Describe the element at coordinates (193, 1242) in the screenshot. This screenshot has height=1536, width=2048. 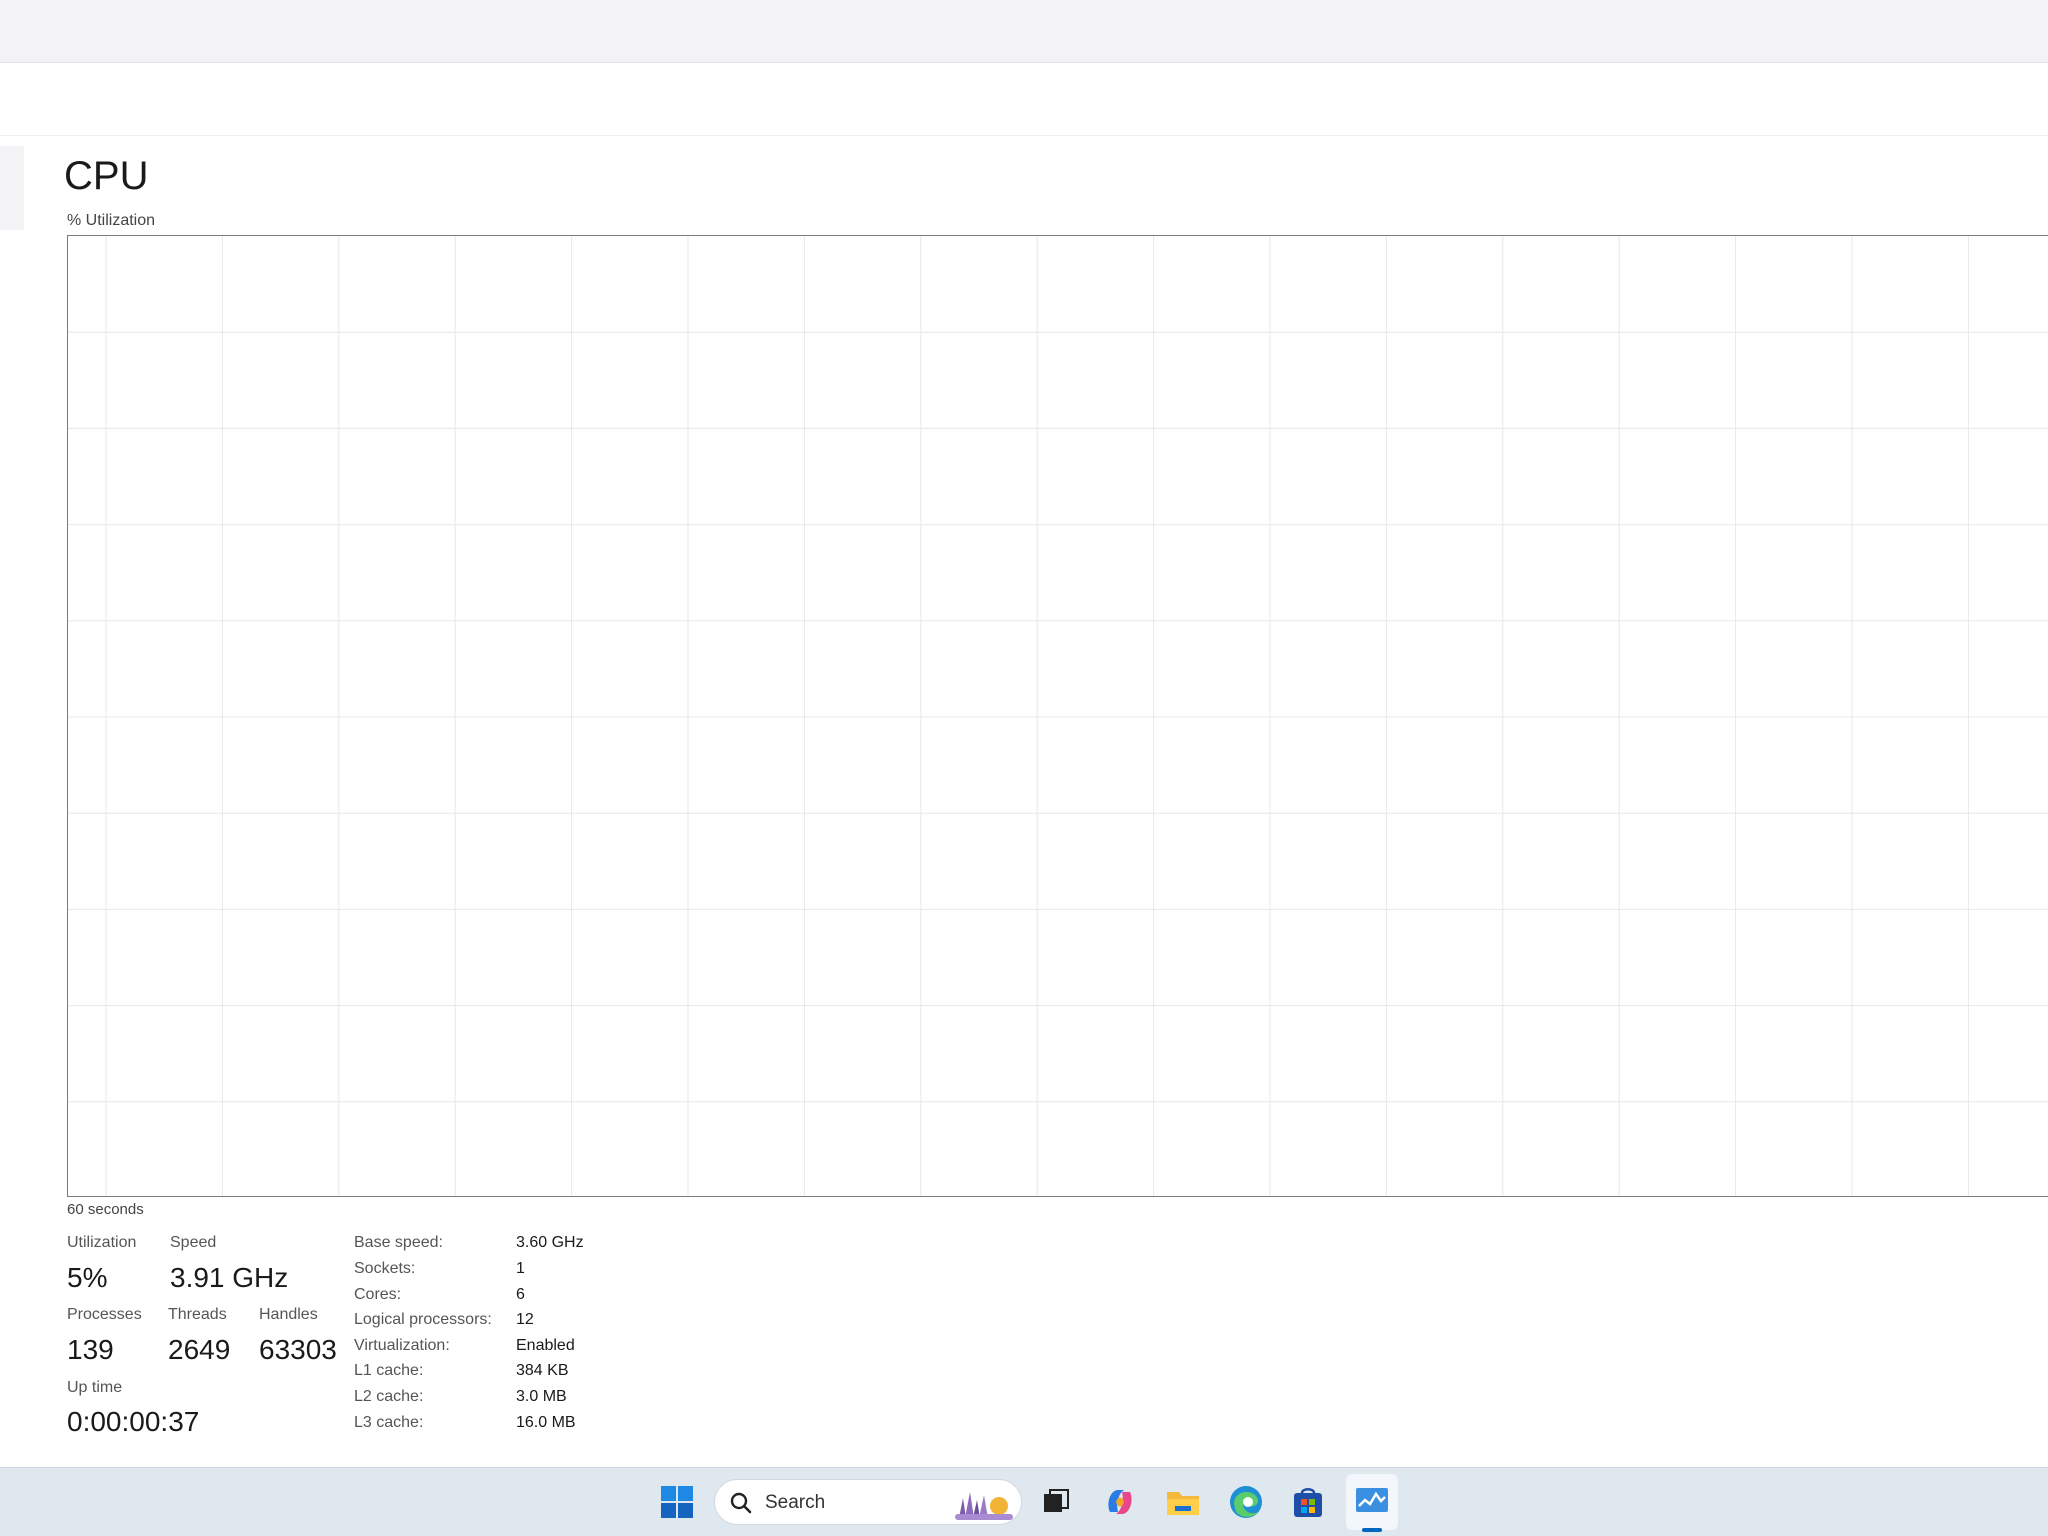
I see `speed-label: Speed` at that location.